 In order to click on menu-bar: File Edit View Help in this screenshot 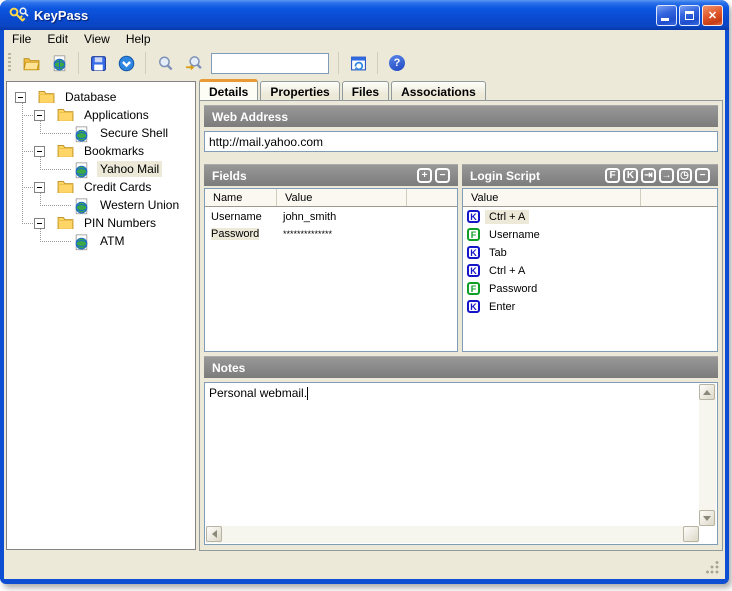, I will do `click(364, 39)`.